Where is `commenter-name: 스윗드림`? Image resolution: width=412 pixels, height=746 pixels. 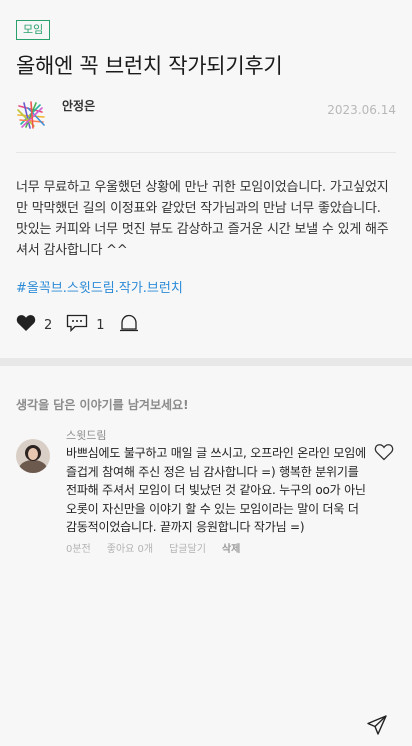
commenter-name: 스윗드림 is located at coordinates (216, 436).